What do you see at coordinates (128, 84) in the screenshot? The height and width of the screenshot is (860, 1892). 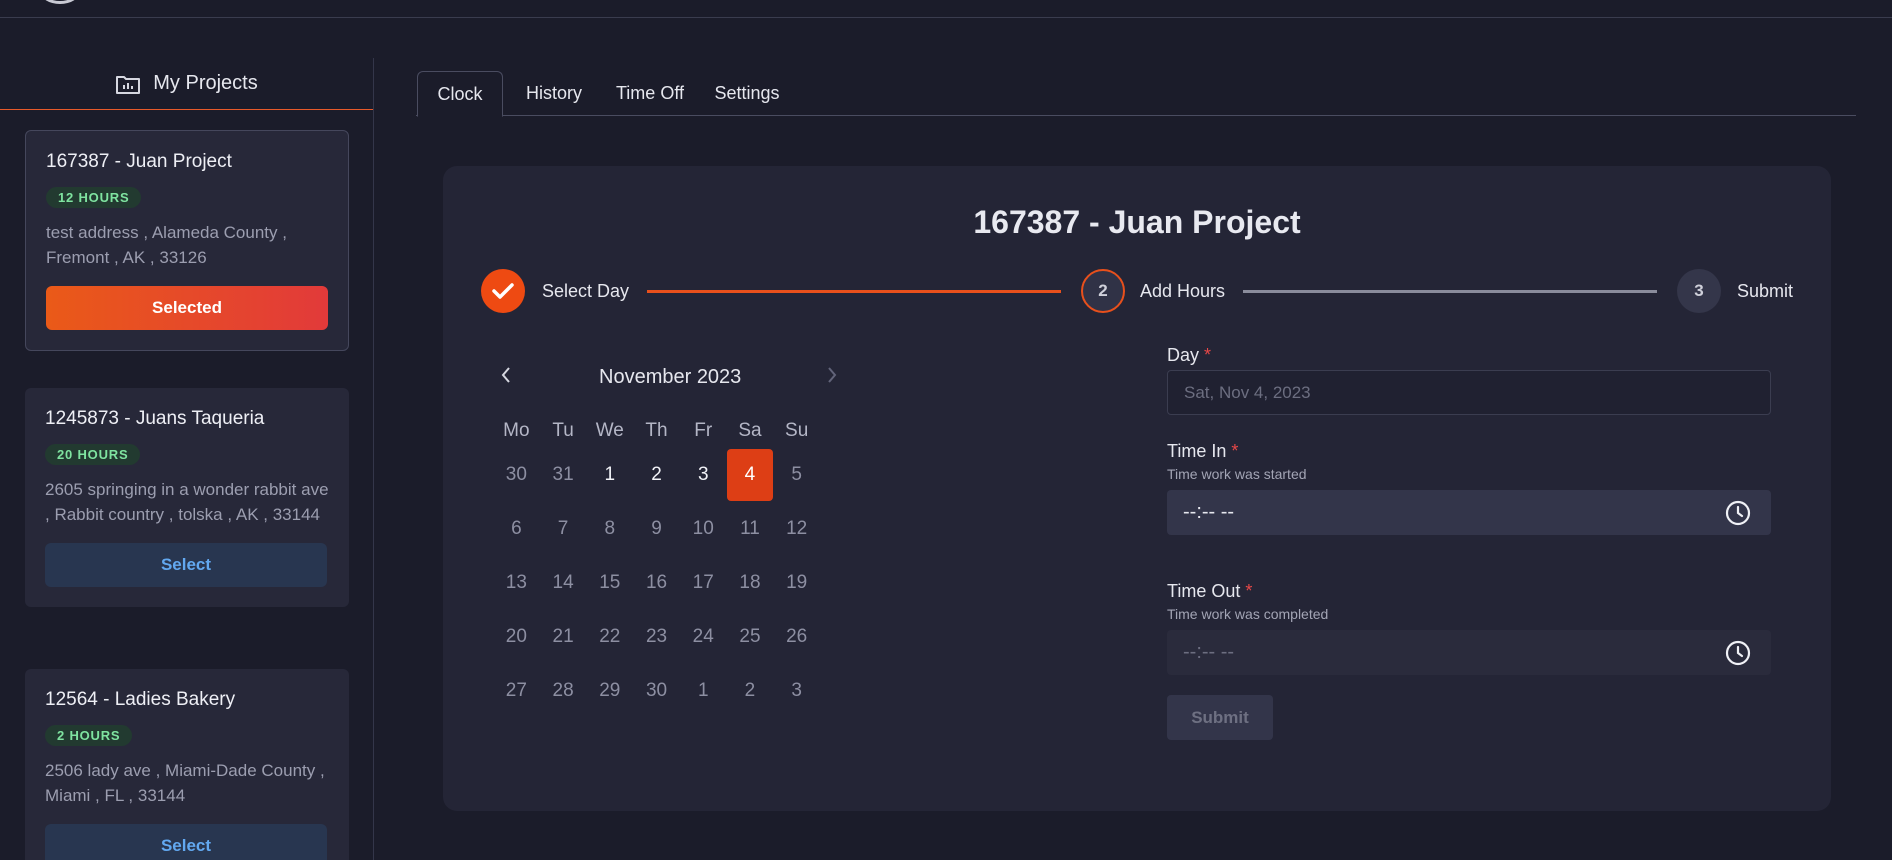 I see `folder-chart-icon` at bounding box center [128, 84].